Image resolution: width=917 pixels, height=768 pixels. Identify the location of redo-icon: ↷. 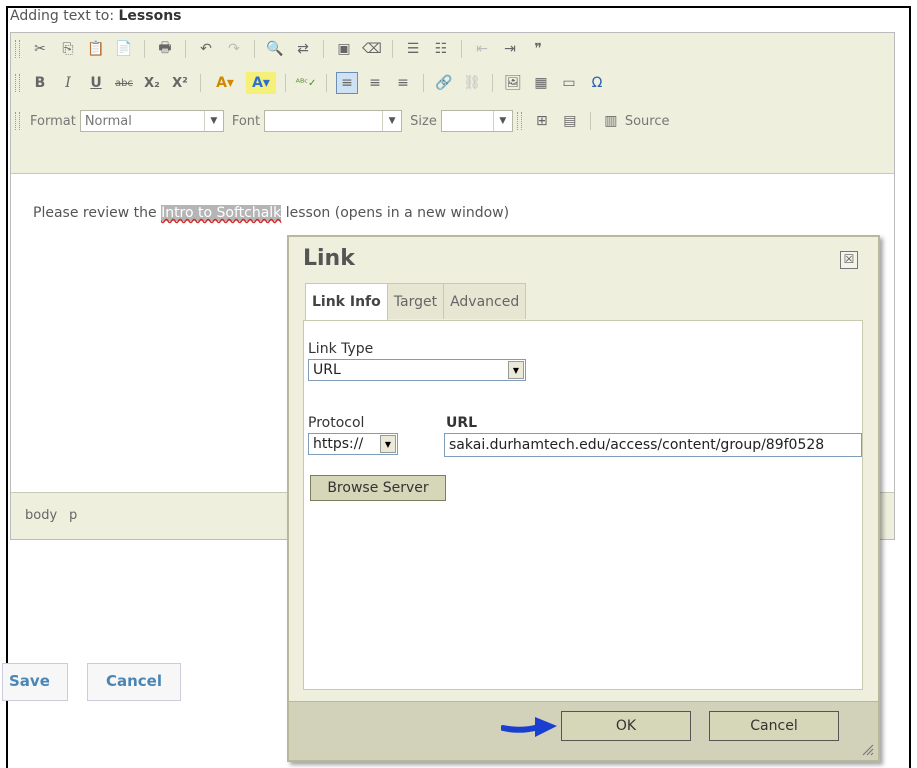
(234, 49).